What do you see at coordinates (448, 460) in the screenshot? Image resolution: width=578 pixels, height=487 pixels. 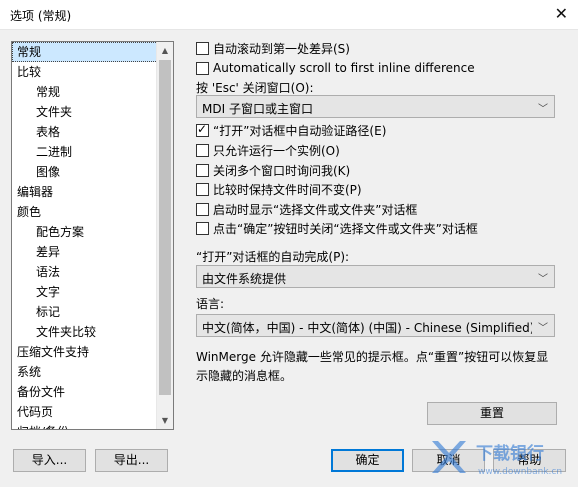 I see `cancel-button: 取消` at bounding box center [448, 460].